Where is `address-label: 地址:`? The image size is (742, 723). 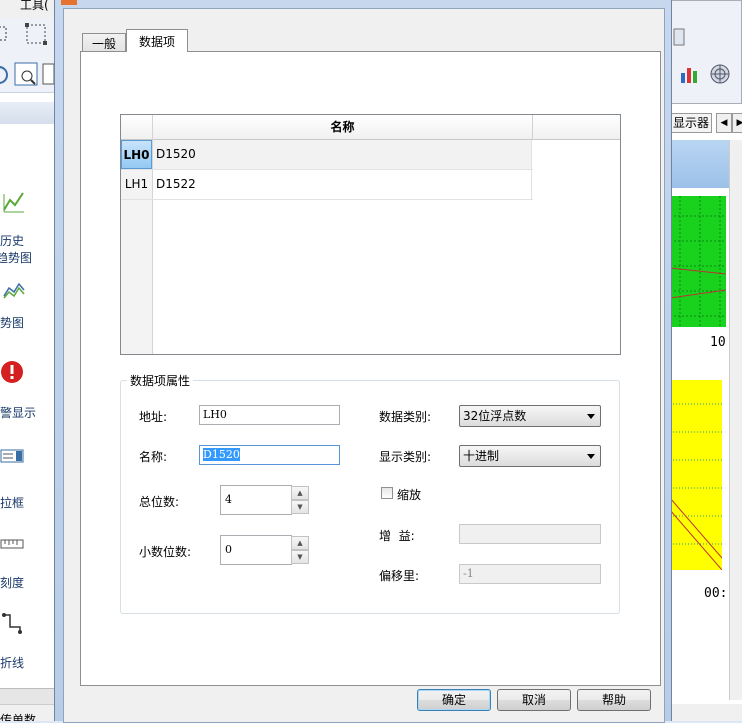
address-label: 地址: is located at coordinates (153, 417).